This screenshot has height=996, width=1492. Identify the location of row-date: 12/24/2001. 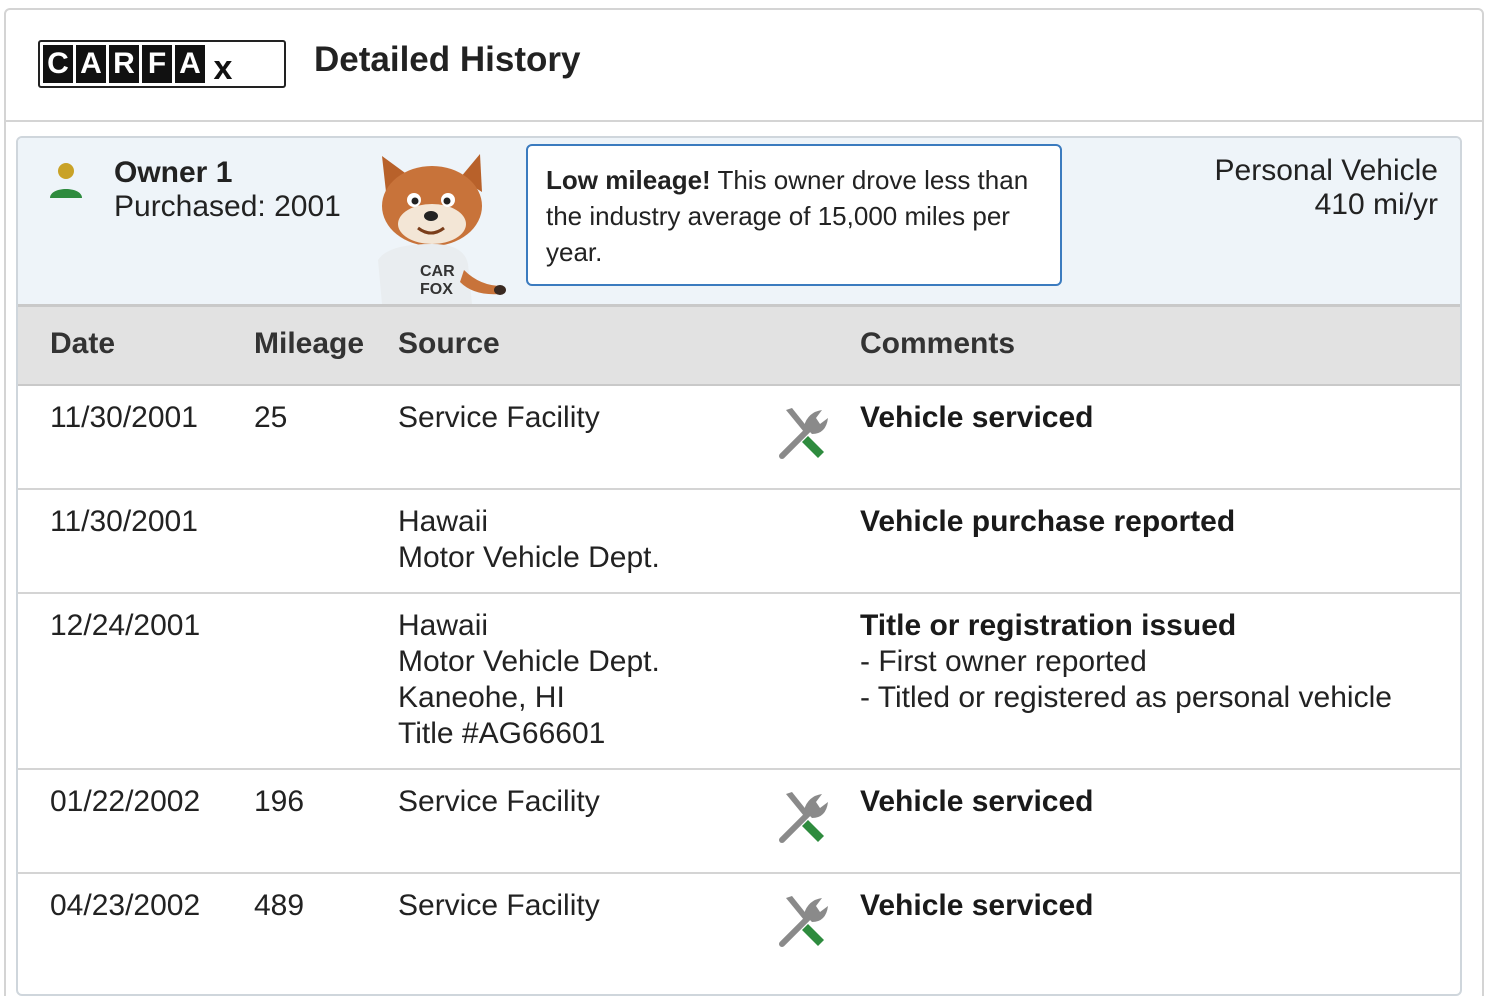
(125, 625).